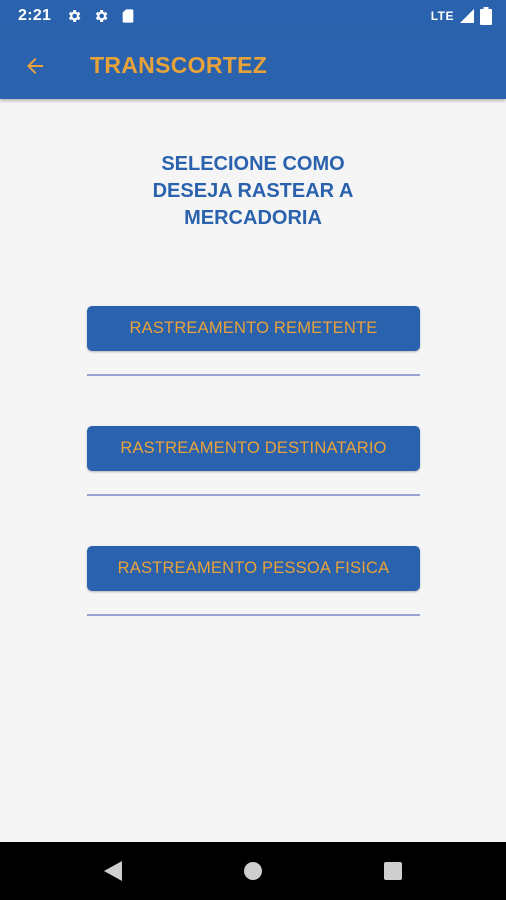 The height and width of the screenshot is (900, 506). What do you see at coordinates (486, 16) in the screenshot?
I see `battery-icon` at bounding box center [486, 16].